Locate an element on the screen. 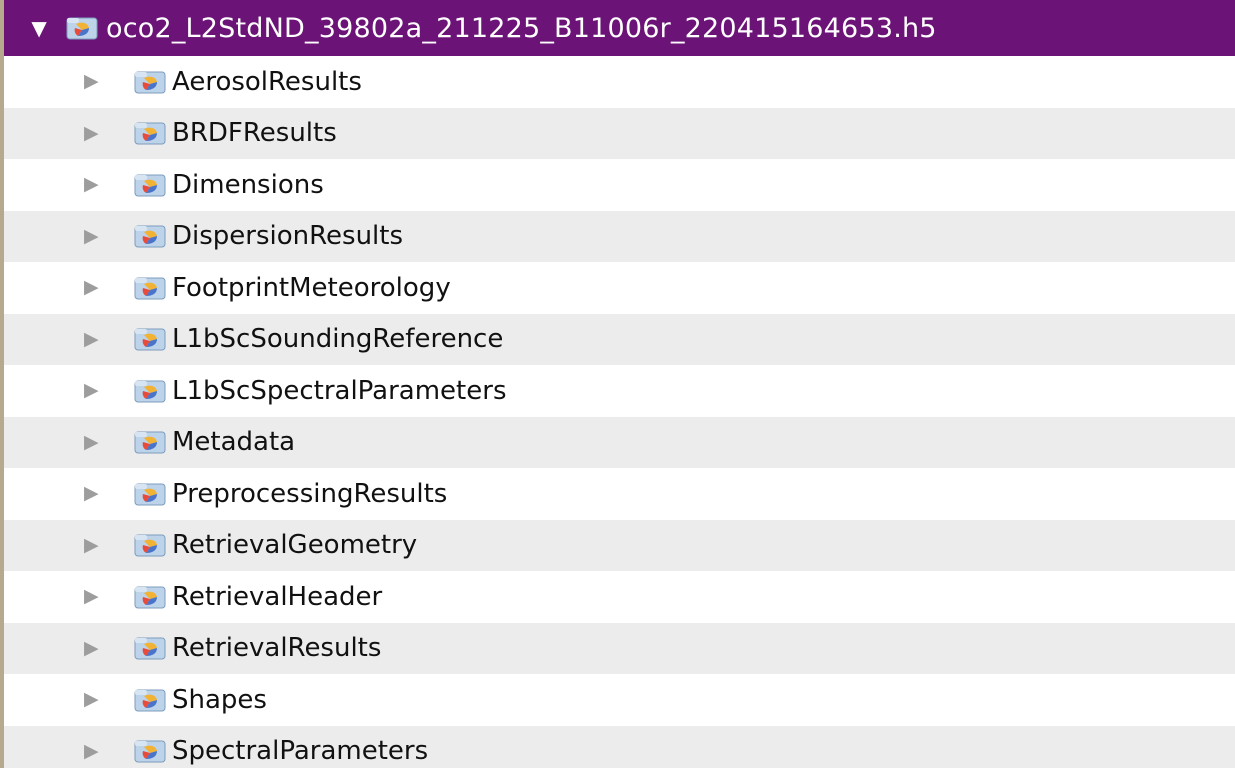  tree-row-label: DispersionResults is located at coordinates (288, 236).